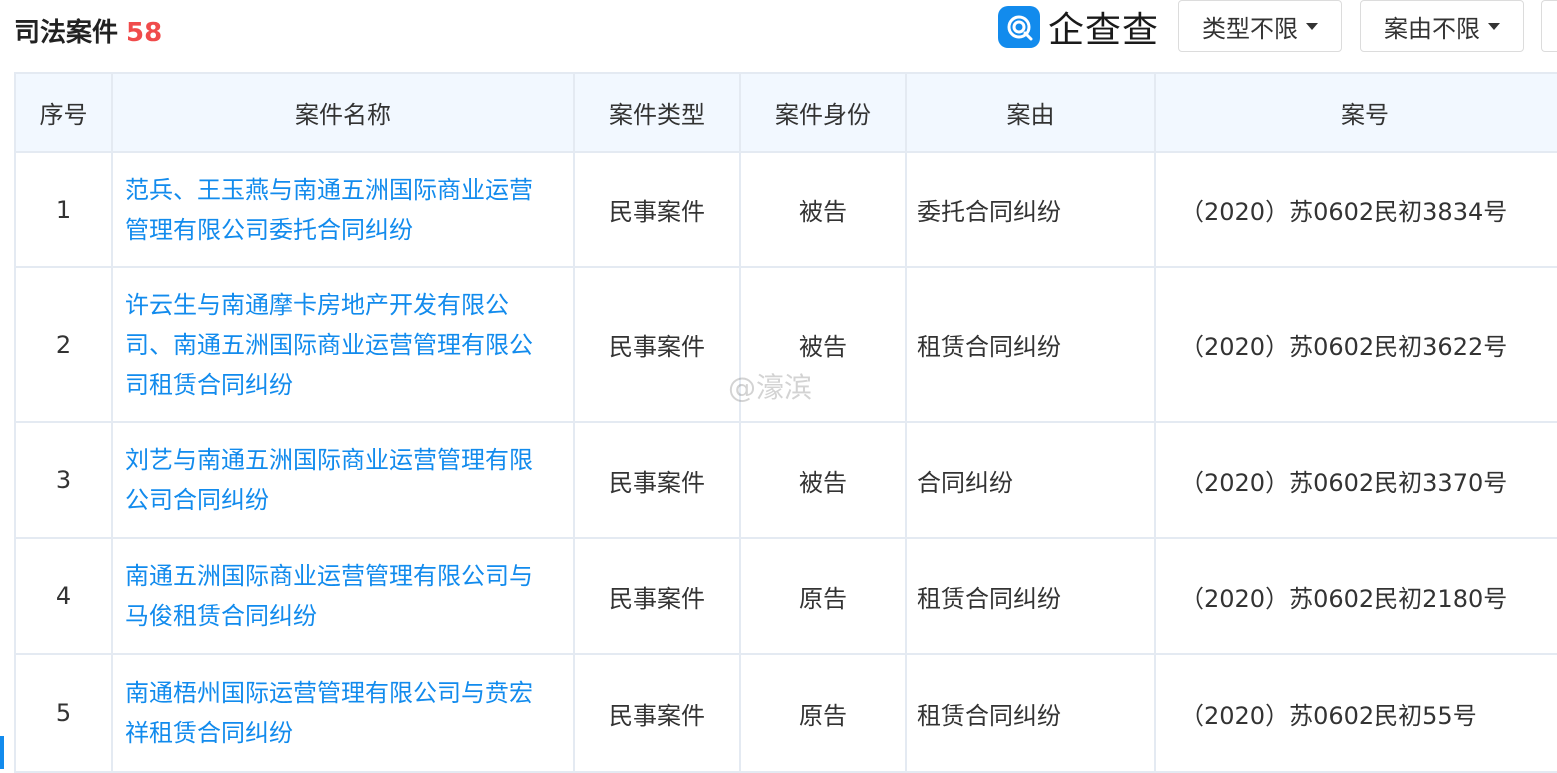 This screenshot has height=773, width=1557. What do you see at coordinates (329, 713) in the screenshot?
I see `case-name-link: 南通梧州国际运营管理有限公司与贲宏 祥租赁合同纠纷` at bounding box center [329, 713].